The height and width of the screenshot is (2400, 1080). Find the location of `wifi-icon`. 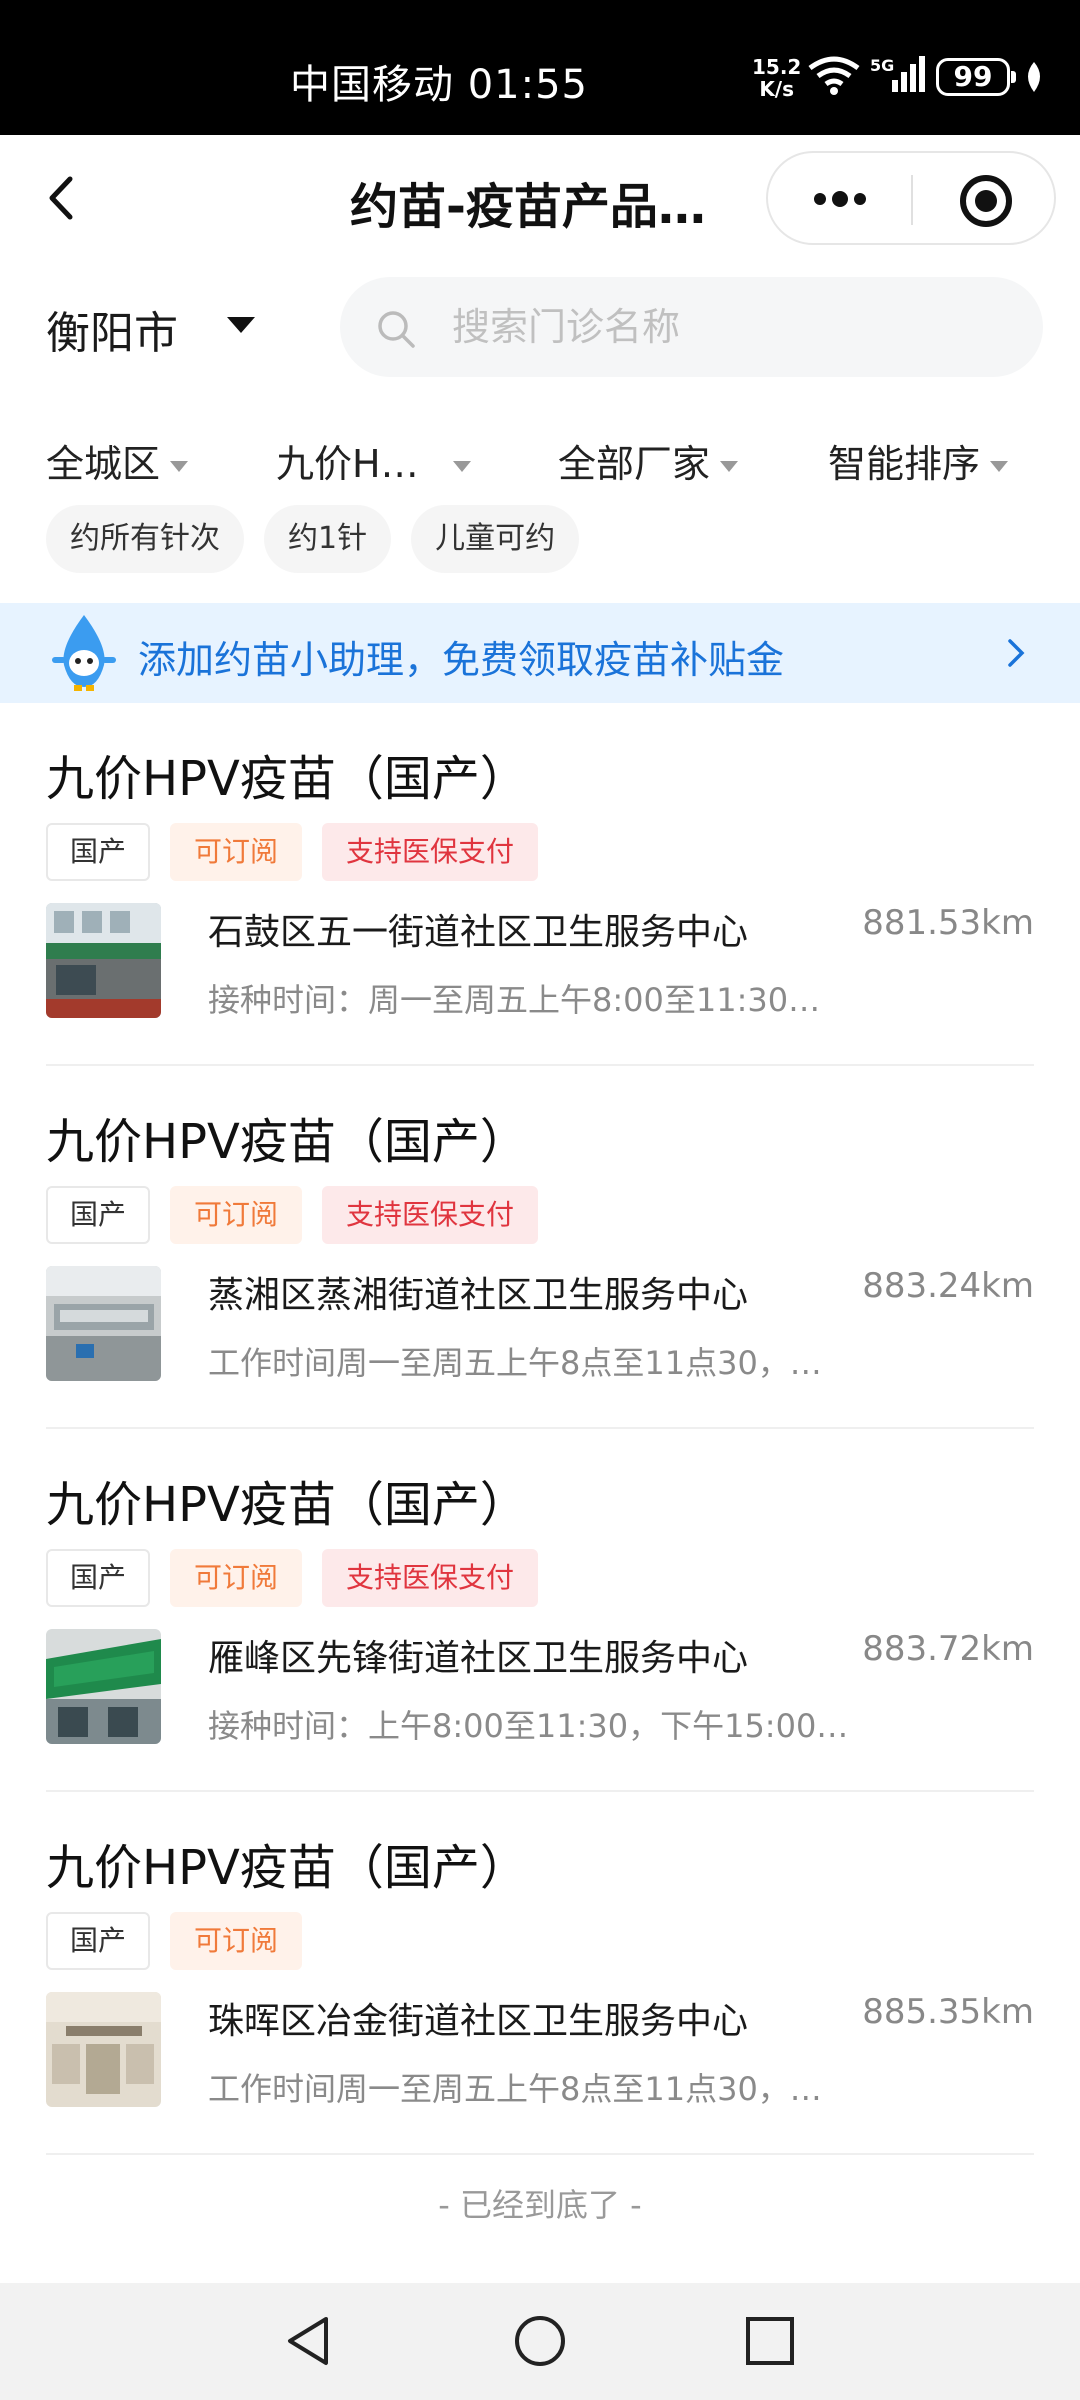

wifi-icon is located at coordinates (834, 75).